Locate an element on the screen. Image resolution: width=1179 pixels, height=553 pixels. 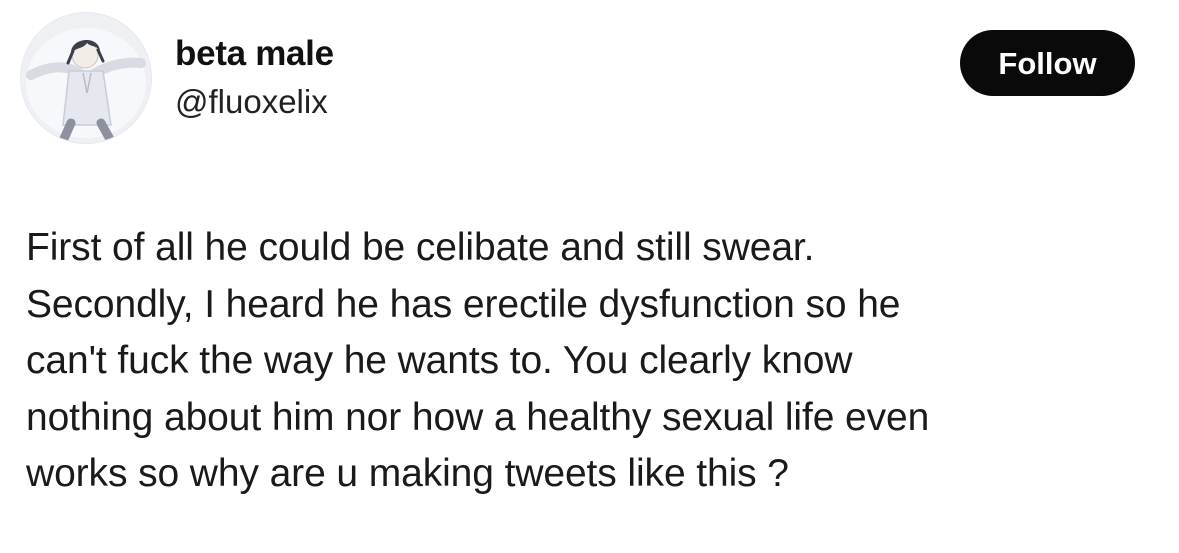
display-name: beta male is located at coordinates (254, 54).